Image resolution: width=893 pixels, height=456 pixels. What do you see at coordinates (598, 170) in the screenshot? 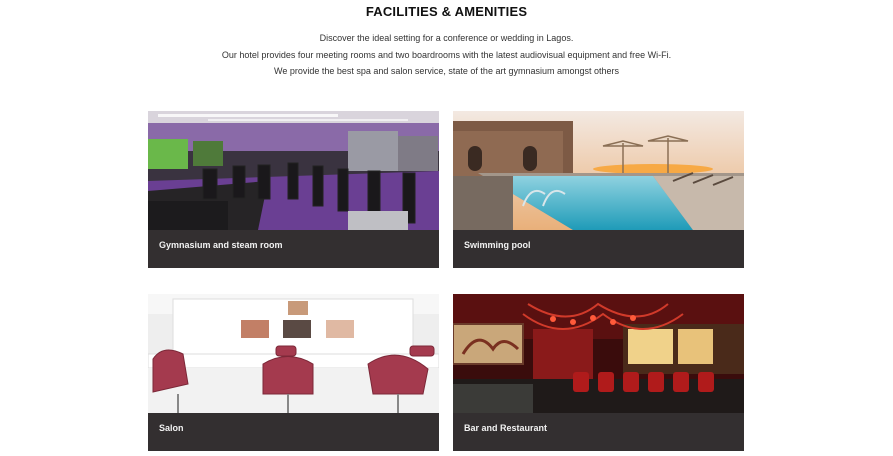
I see `pool-photo` at bounding box center [598, 170].